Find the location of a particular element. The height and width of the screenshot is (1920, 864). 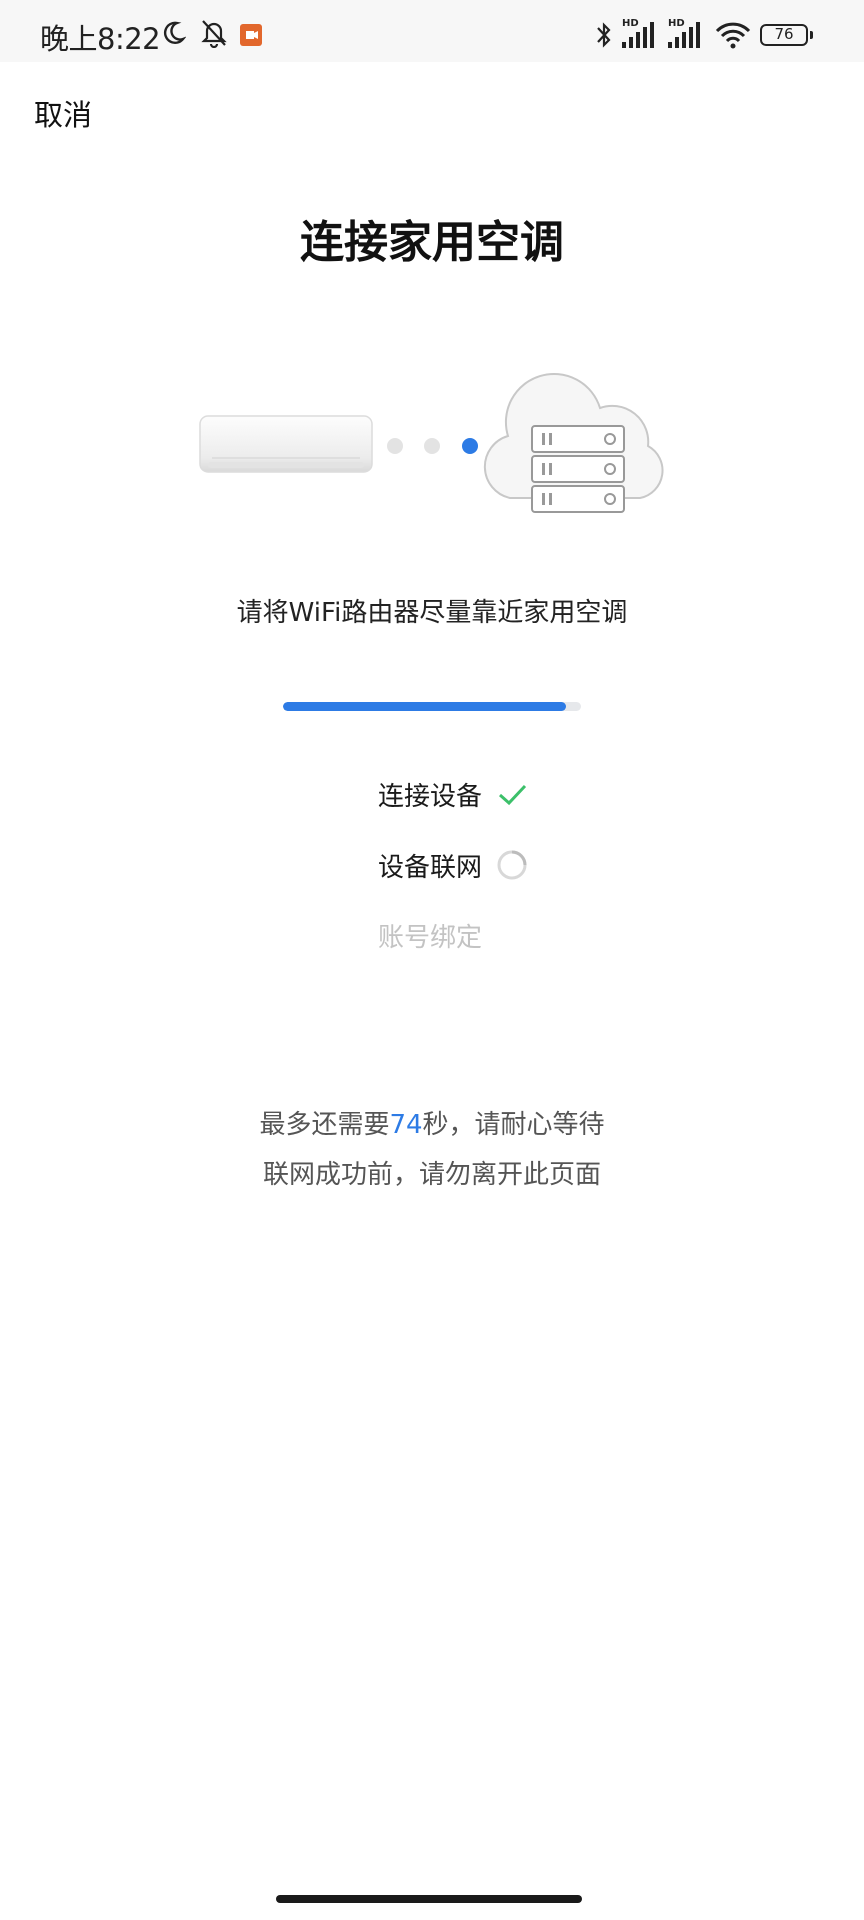

status-time: 晚上8:22 is located at coordinates (100, 39).